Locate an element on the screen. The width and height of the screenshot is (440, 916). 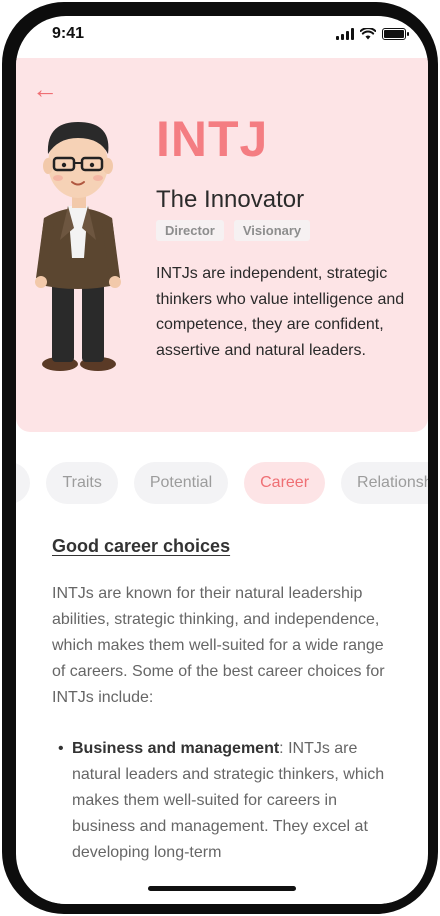
personality-type-title: INTJ is located at coordinates (212, 139).